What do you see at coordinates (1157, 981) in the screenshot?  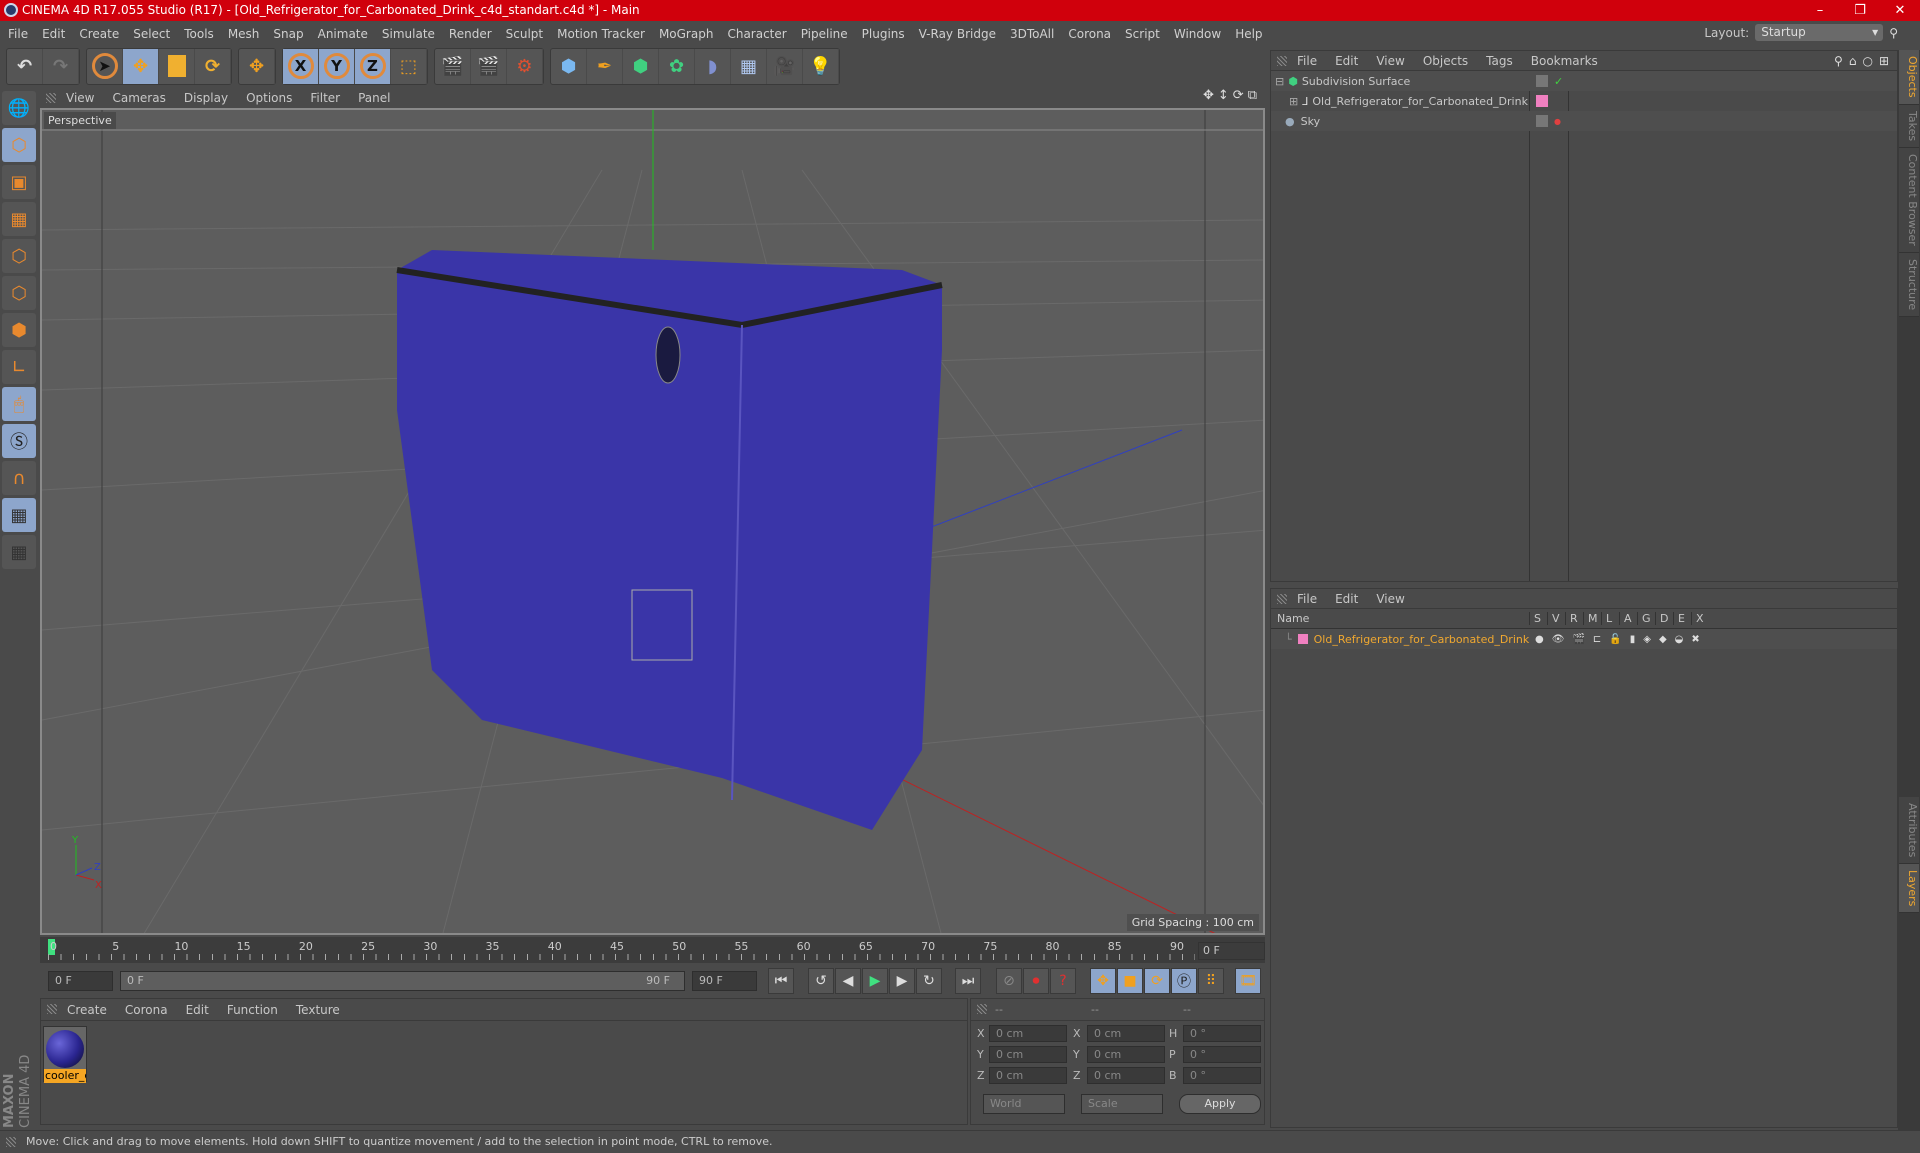 I see `key-rotation-icon: ⟳` at bounding box center [1157, 981].